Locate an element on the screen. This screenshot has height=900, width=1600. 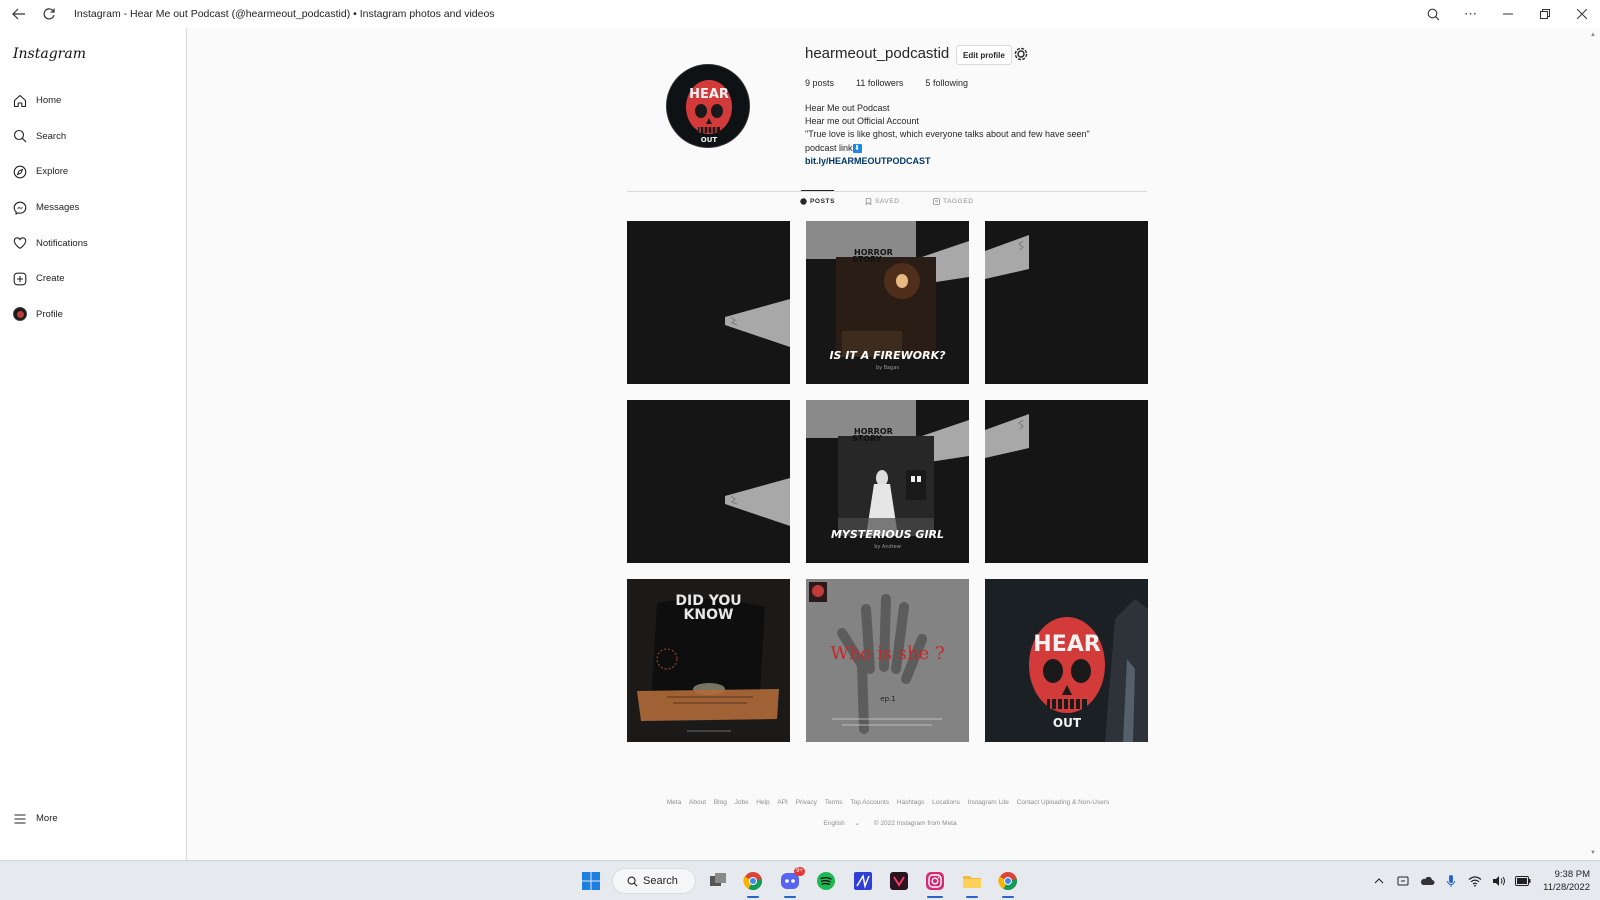
vertical-scrollbar: ▲ ▼ is located at coordinates (1594, 444).